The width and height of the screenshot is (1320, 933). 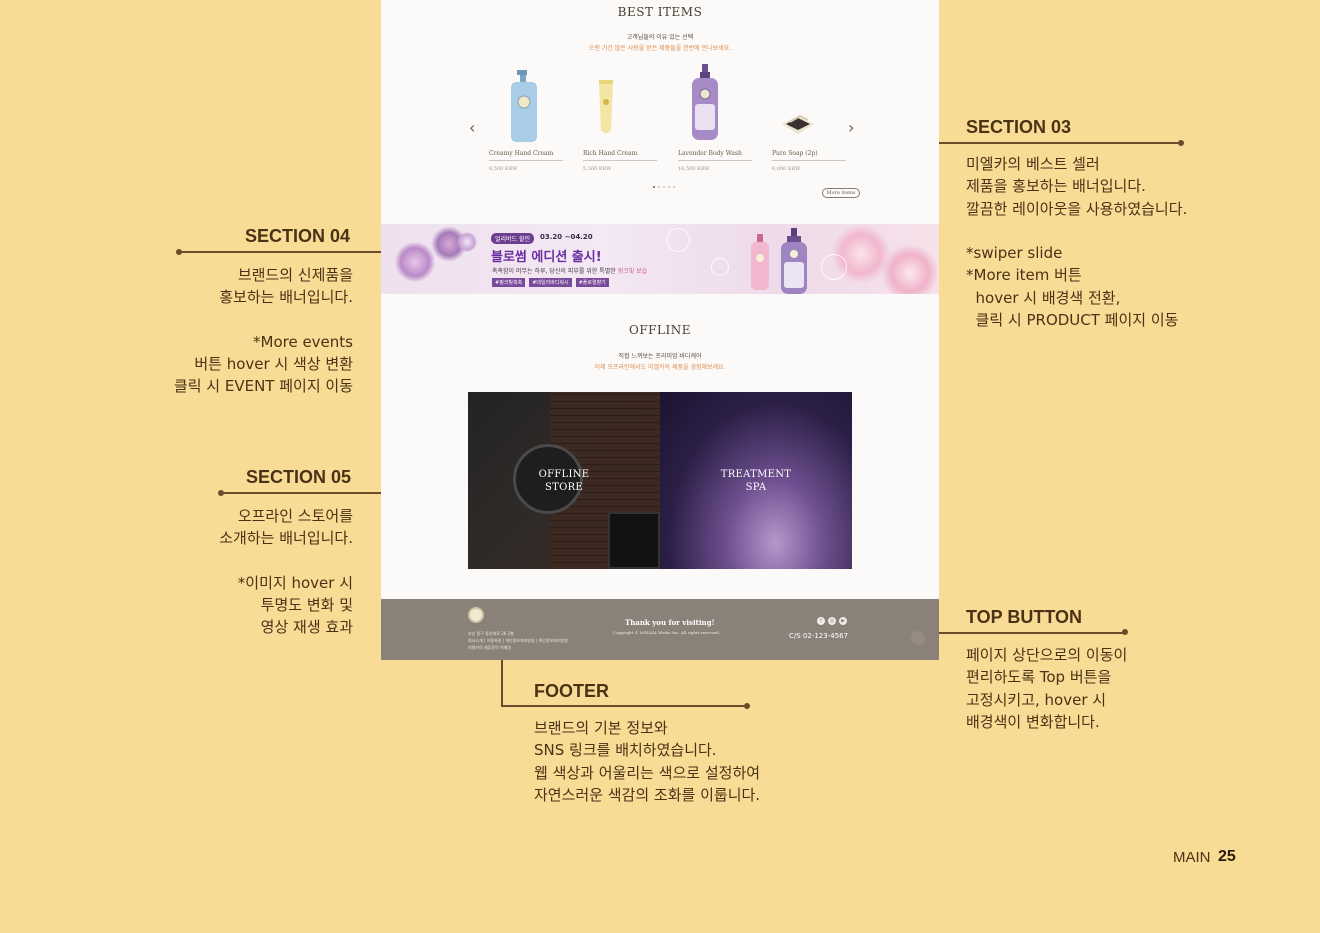 What do you see at coordinates (715, 104) in the screenshot?
I see `lavender-body-wash-bottle-image` at bounding box center [715, 104].